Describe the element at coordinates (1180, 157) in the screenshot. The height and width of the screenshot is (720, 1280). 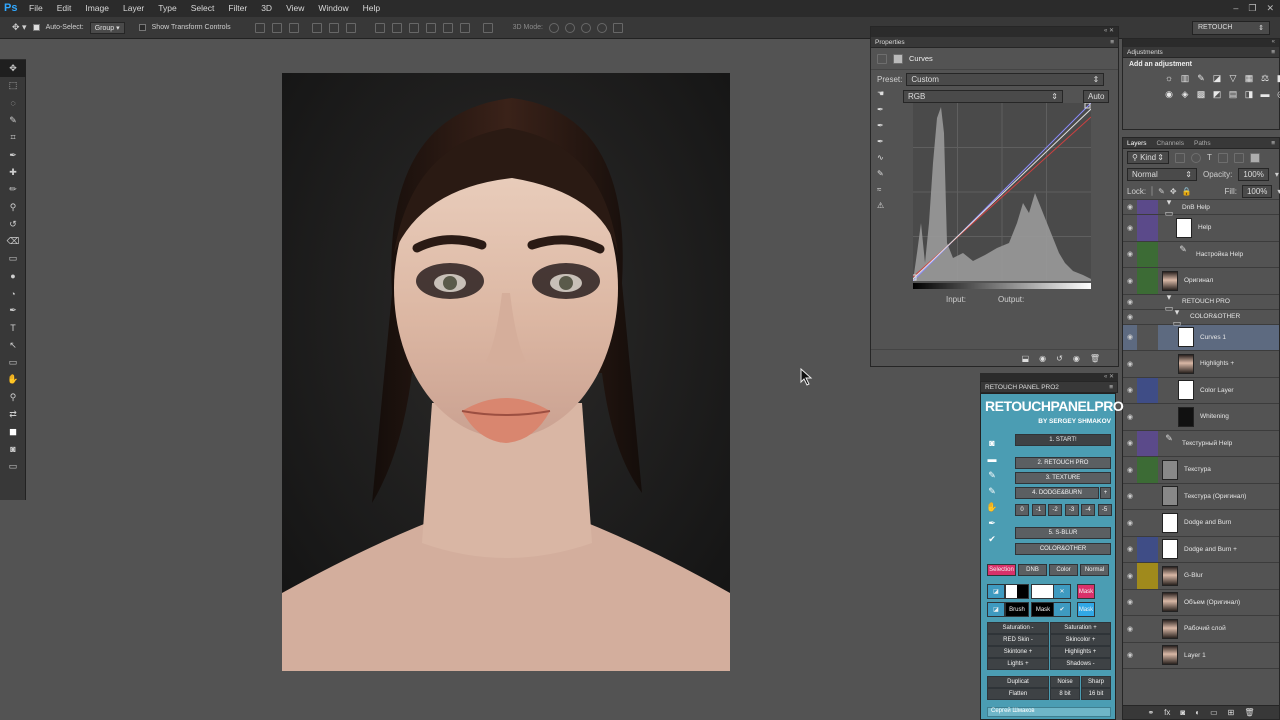
I see `filter-pixel-icon` at that location.